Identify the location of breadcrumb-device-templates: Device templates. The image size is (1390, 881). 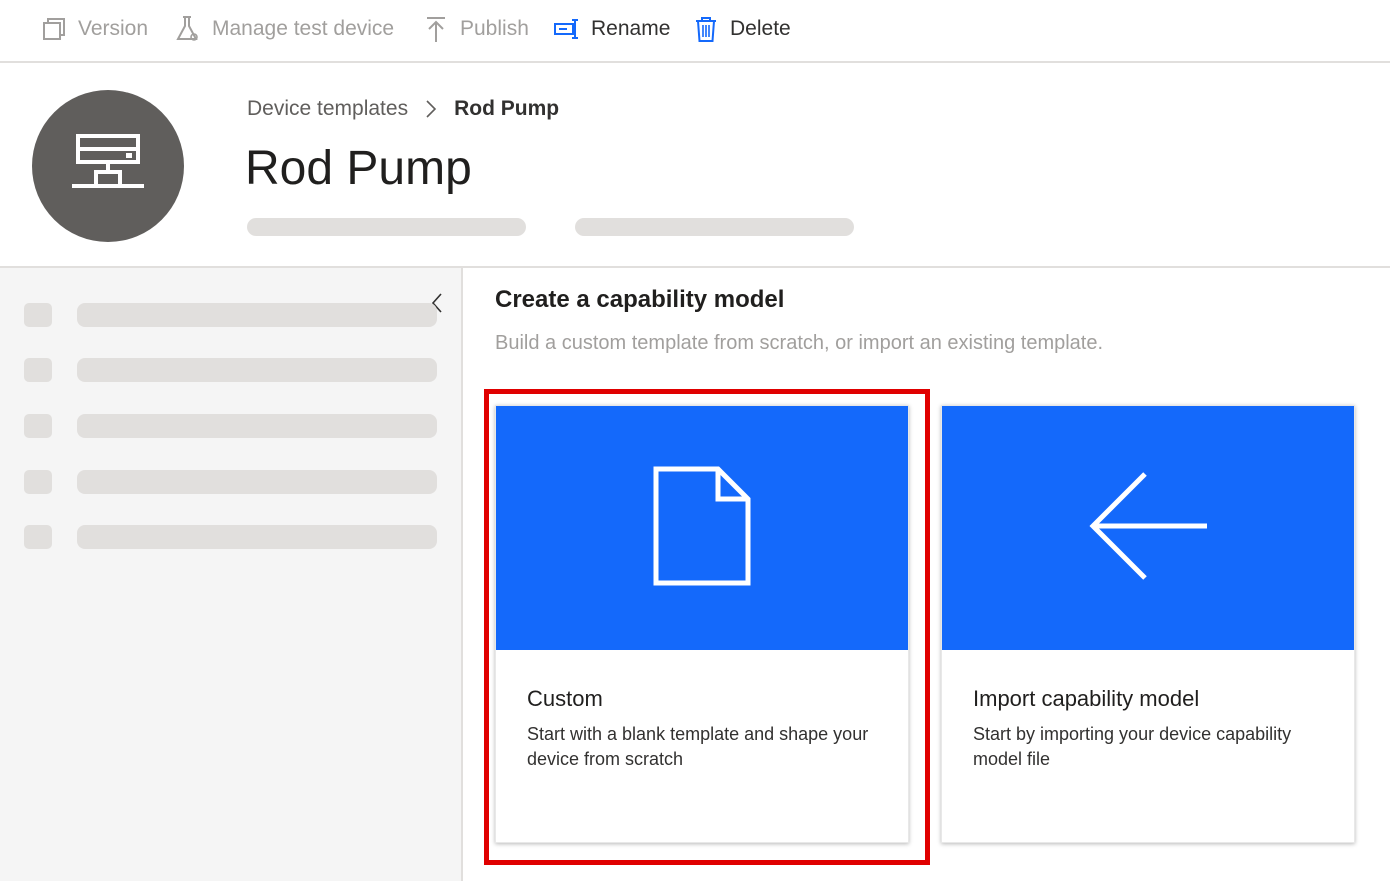
(327, 109).